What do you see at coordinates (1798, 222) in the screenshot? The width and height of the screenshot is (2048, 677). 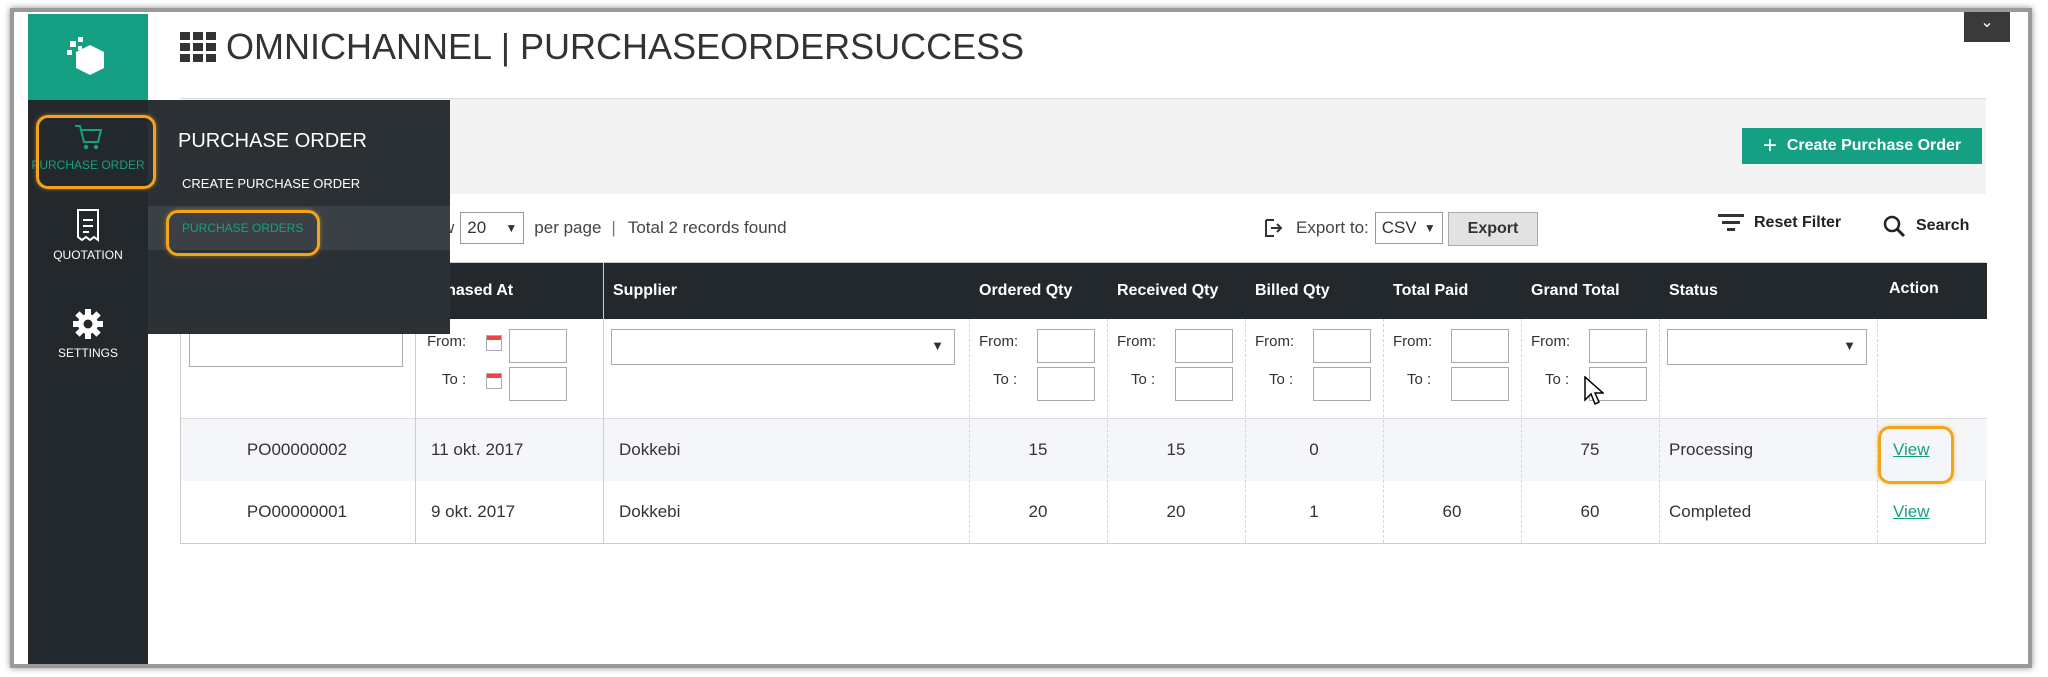 I see `reset-filter-label: Reset Filter` at bounding box center [1798, 222].